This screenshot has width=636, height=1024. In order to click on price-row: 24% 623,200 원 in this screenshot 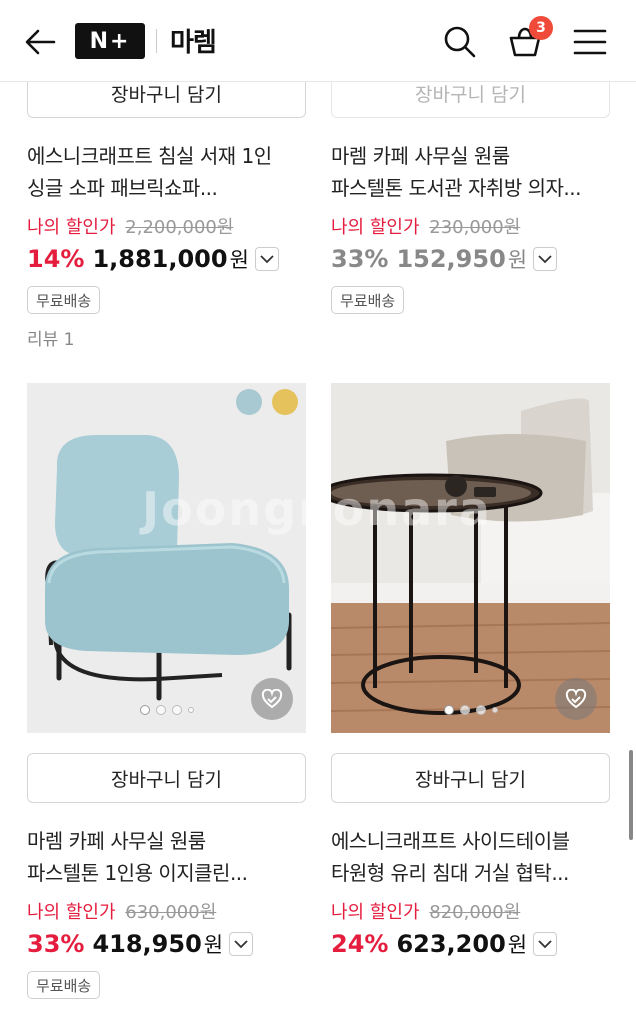, I will do `click(444, 944)`.